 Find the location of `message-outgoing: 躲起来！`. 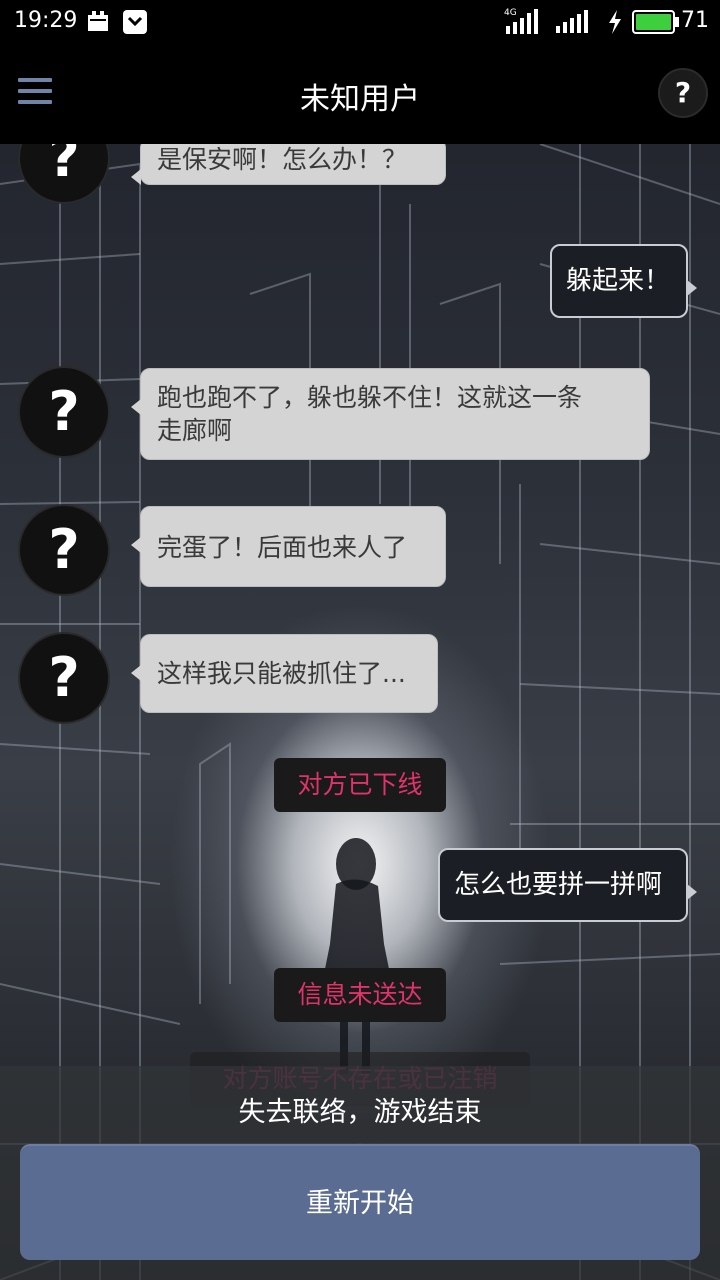

message-outgoing: 躲起来！ is located at coordinates (623, 281).